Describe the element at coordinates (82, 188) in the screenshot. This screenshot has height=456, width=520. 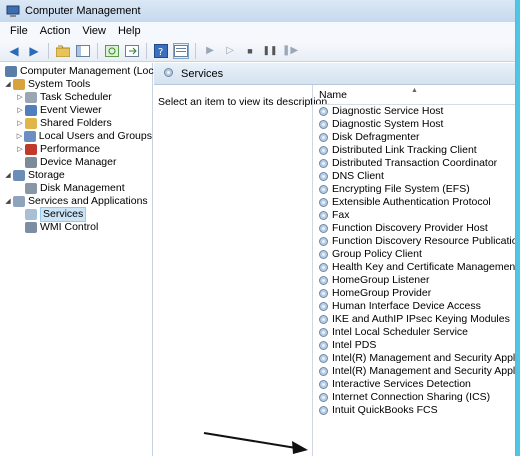
I see `tree-item-label: Disk Management` at that location.